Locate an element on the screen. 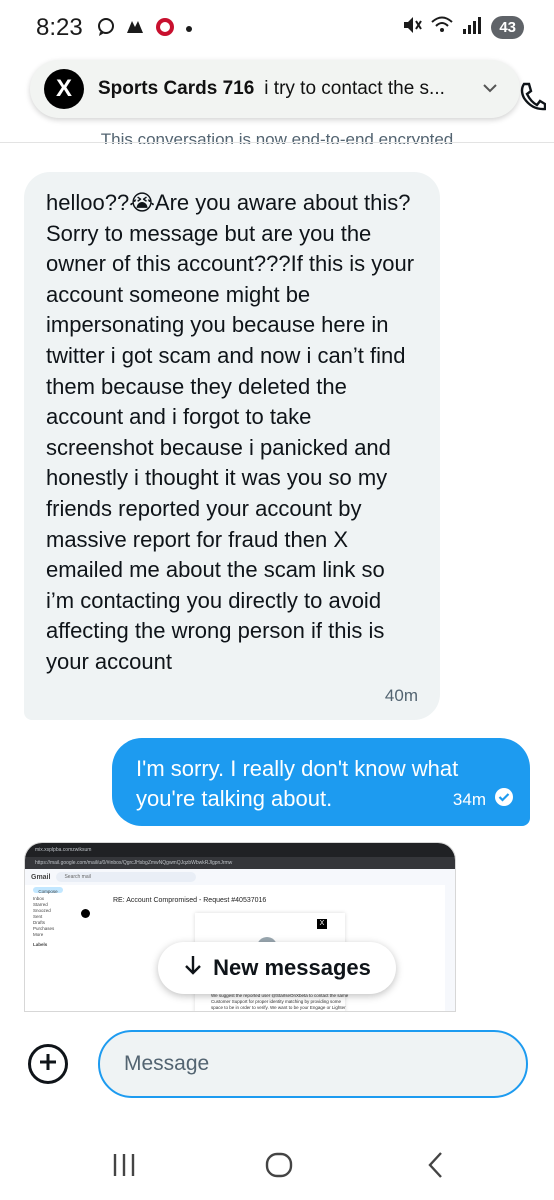 Image resolution: width=554 pixels, height=1200 pixels. browser-tab-bar: mix.xsplpba.comzwiksum is located at coordinates (240, 850).